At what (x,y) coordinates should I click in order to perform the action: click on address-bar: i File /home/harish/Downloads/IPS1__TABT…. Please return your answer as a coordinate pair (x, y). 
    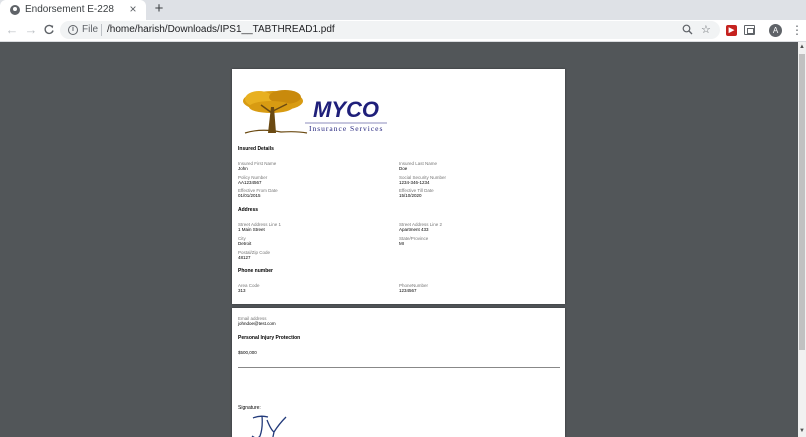
    Looking at the image, I should click on (390, 30).